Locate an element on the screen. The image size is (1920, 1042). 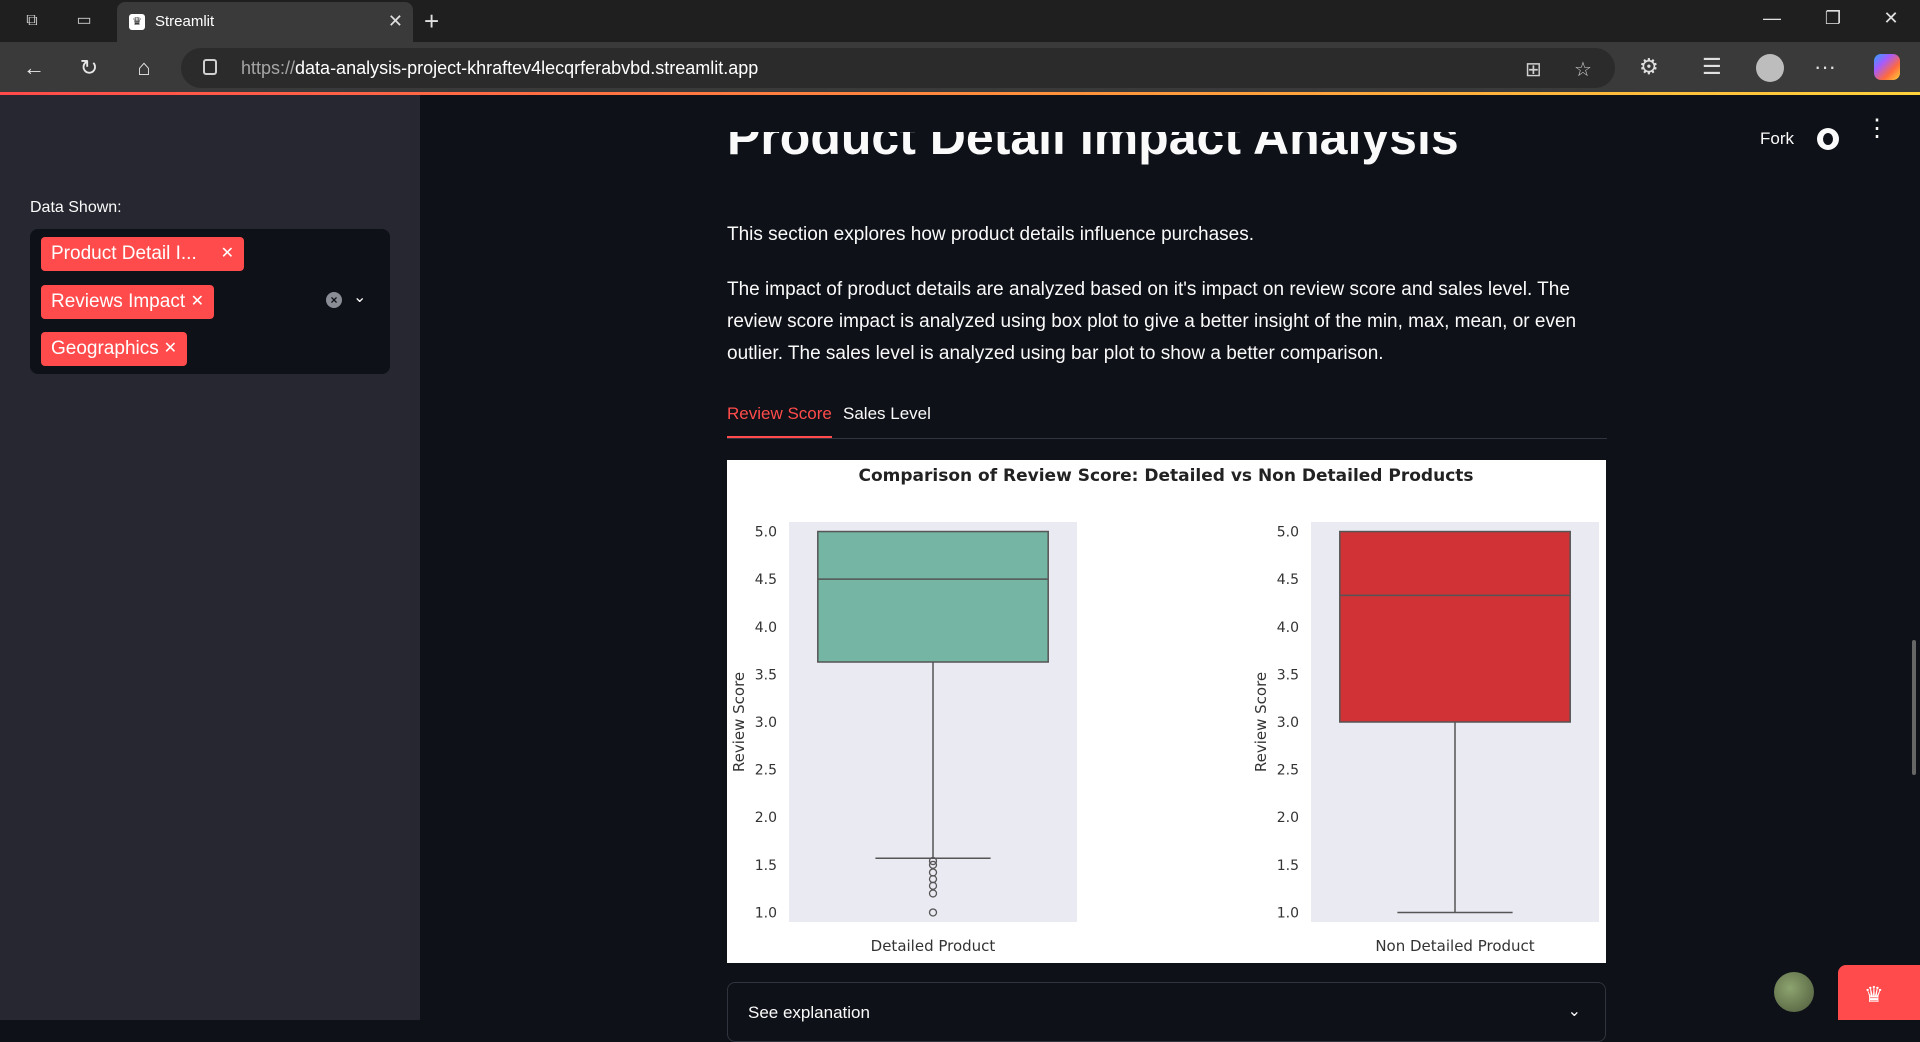
browser-tab-bar: ⧉ ▭ ♛ Streamlit ✕ + — ❐ ✕ is located at coordinates (960, 21).